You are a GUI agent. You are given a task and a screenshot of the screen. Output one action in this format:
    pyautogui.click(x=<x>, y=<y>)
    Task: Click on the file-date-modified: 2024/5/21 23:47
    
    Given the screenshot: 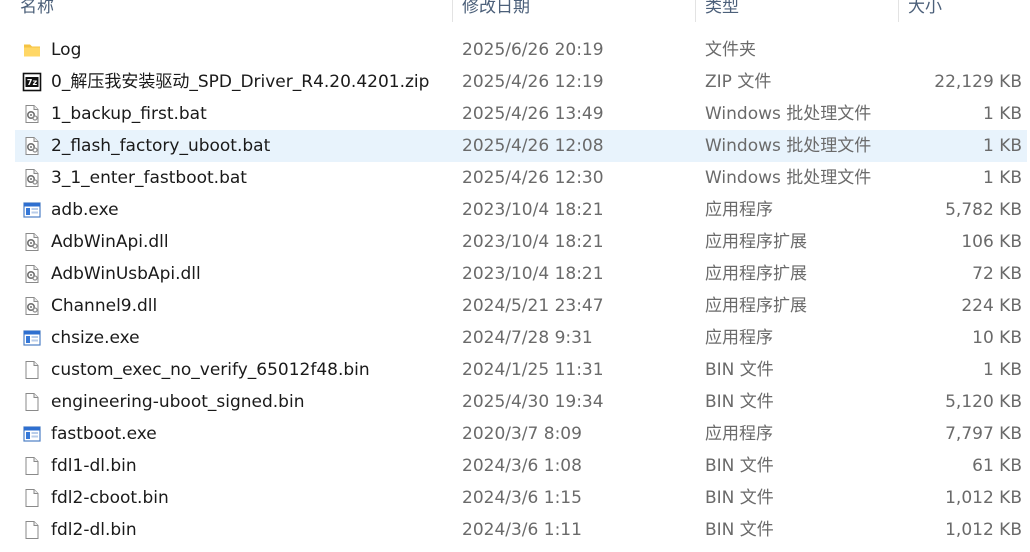 What is the action you would take?
    pyautogui.click(x=533, y=306)
    